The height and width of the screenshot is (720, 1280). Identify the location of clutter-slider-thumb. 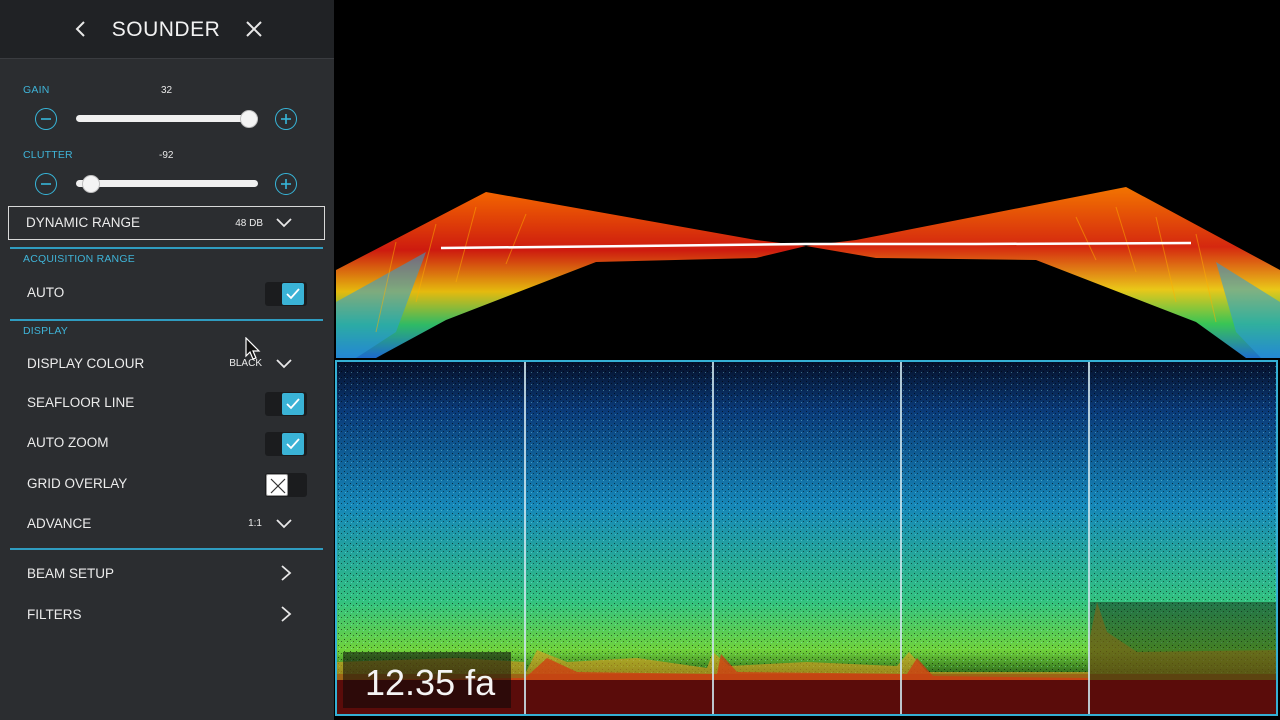
(90, 184).